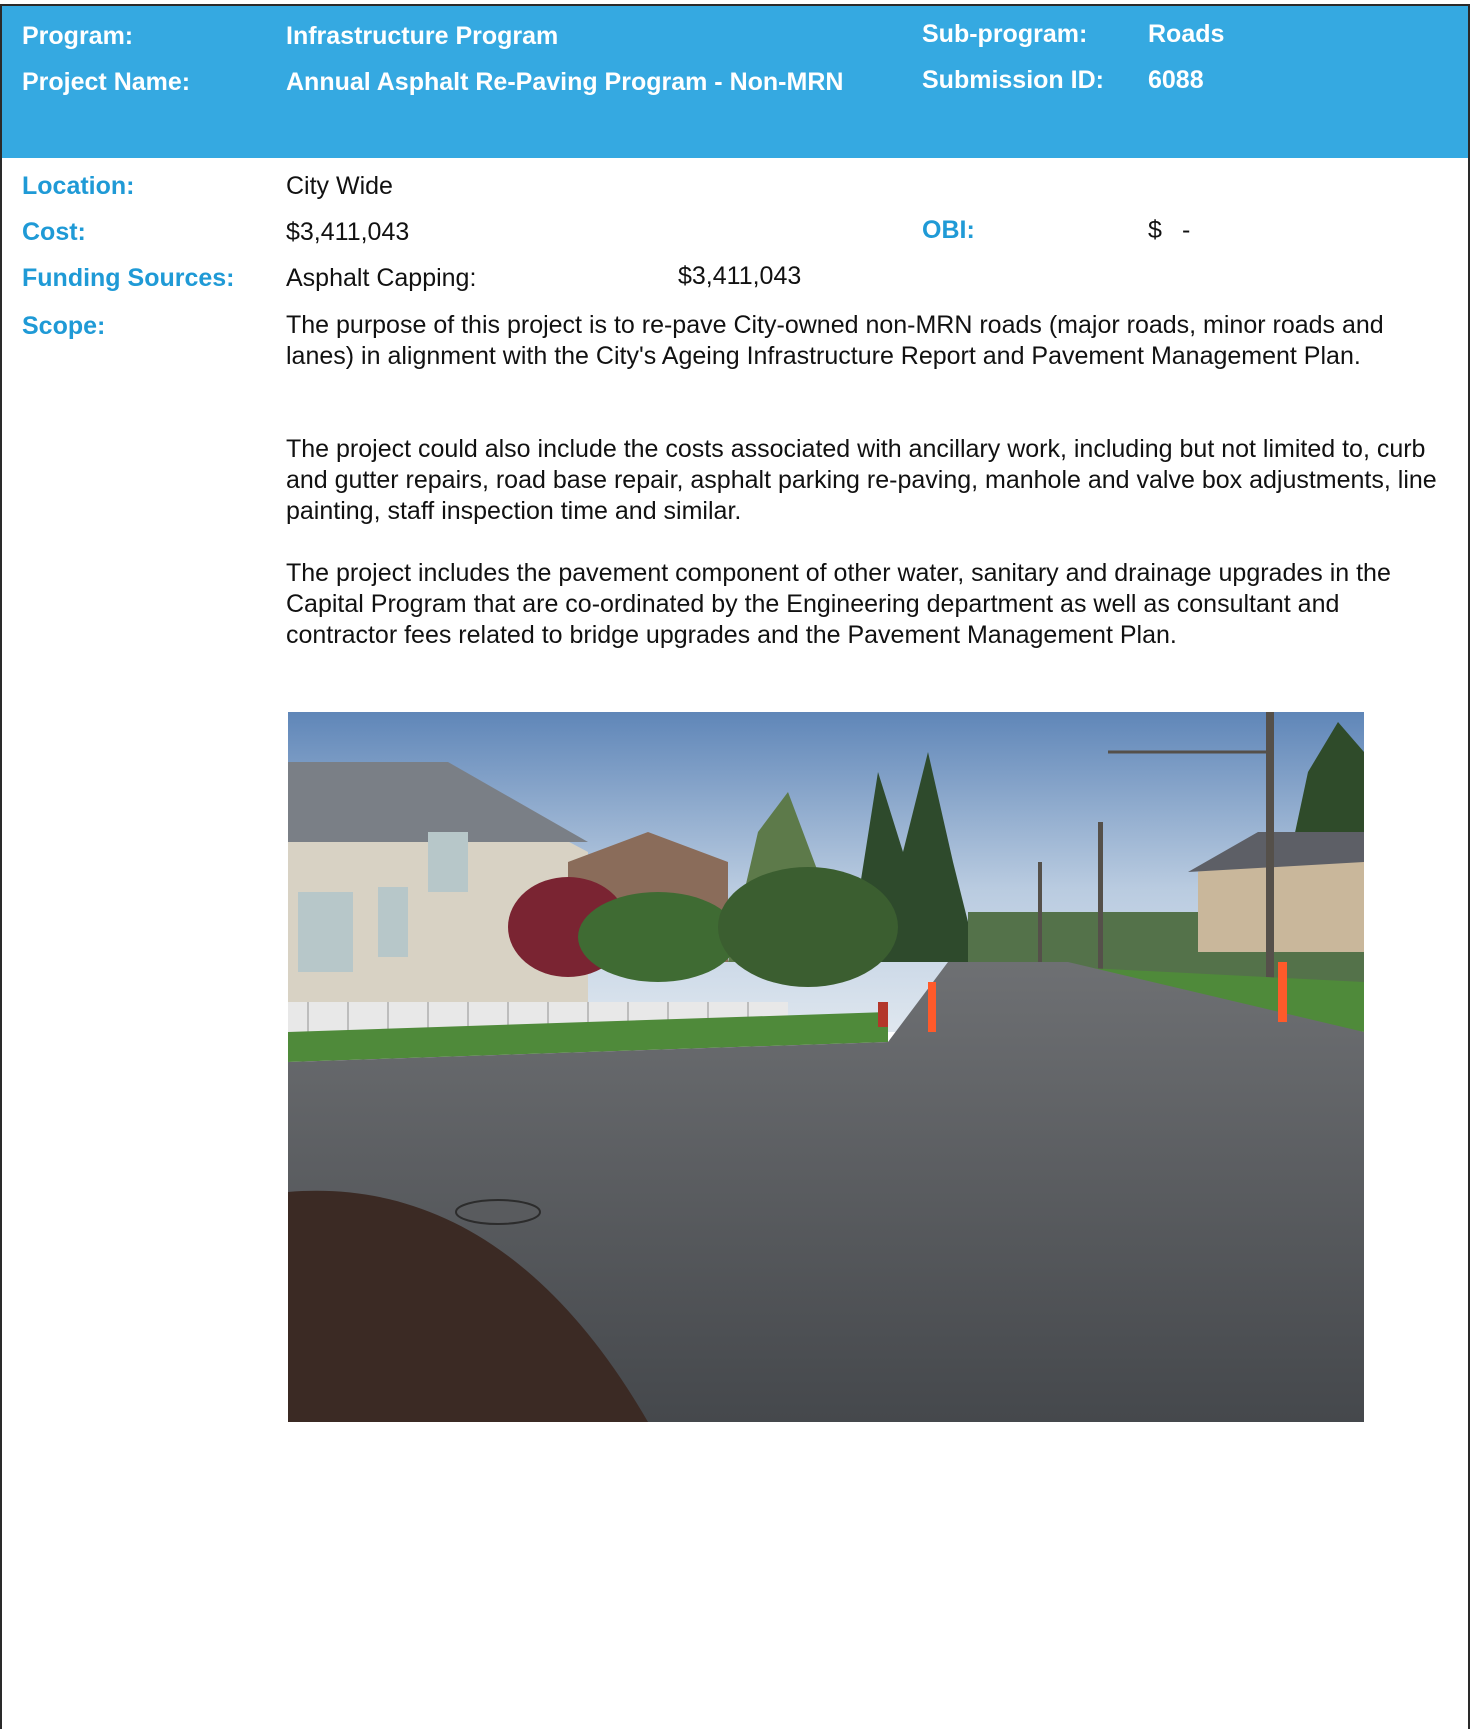  What do you see at coordinates (740, 276) in the screenshot?
I see `funding-source-amount: $3,411,043` at bounding box center [740, 276].